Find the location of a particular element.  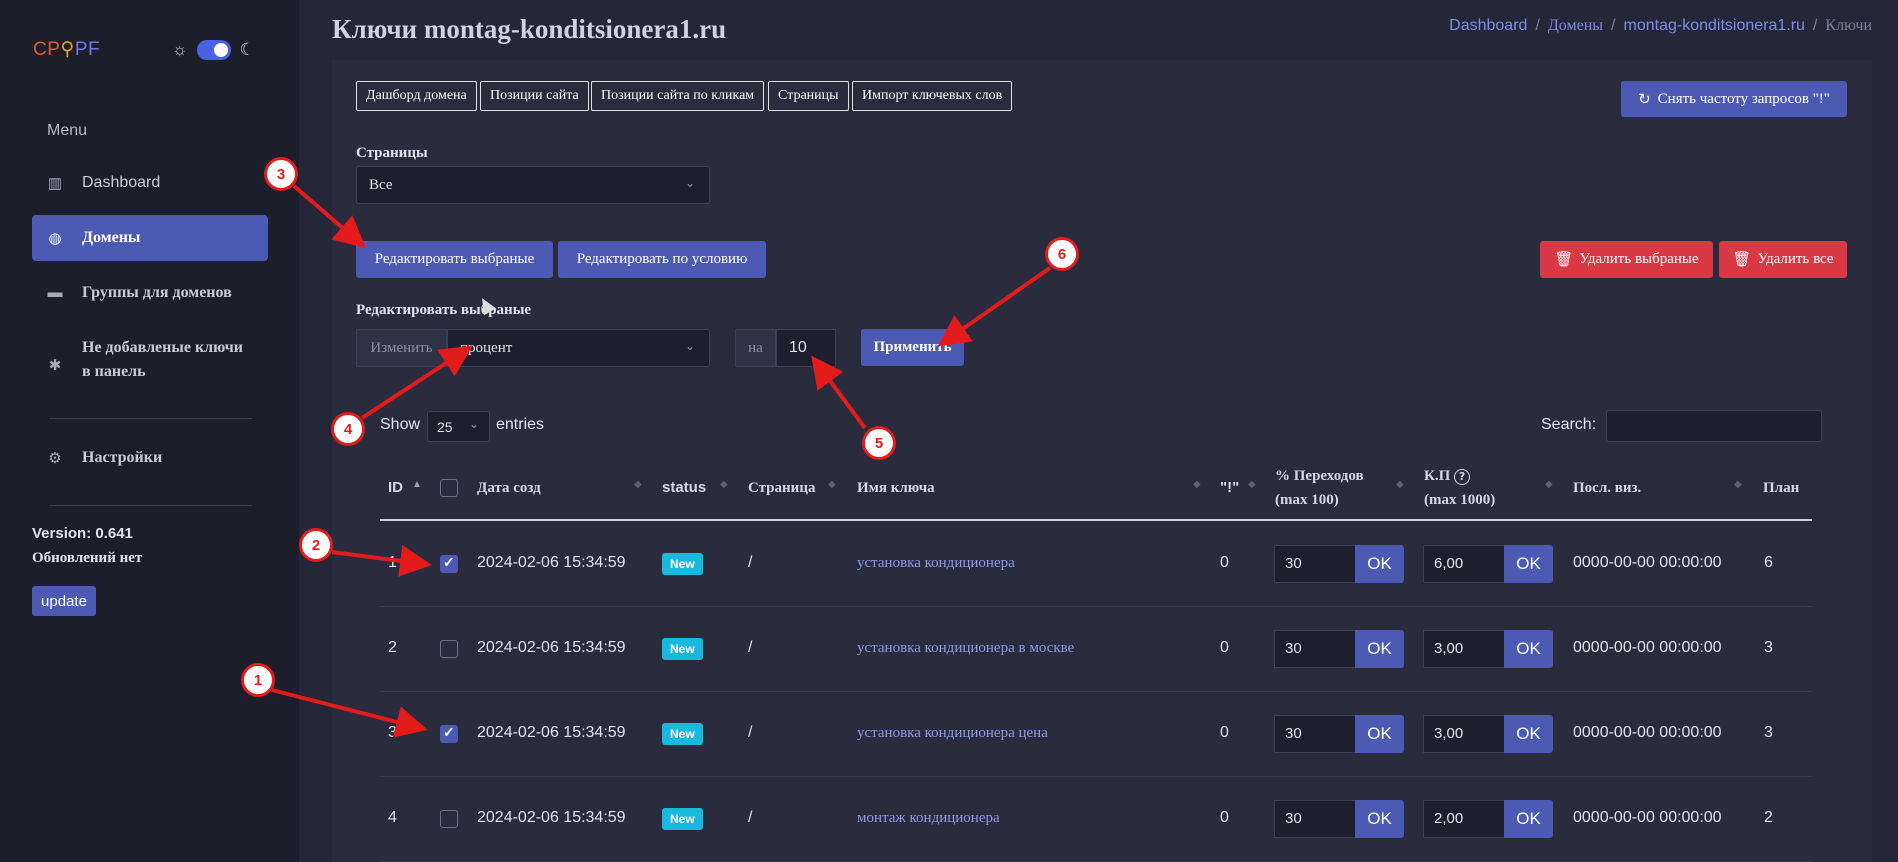

annotation-marker-4: 4 is located at coordinates (348, 429).